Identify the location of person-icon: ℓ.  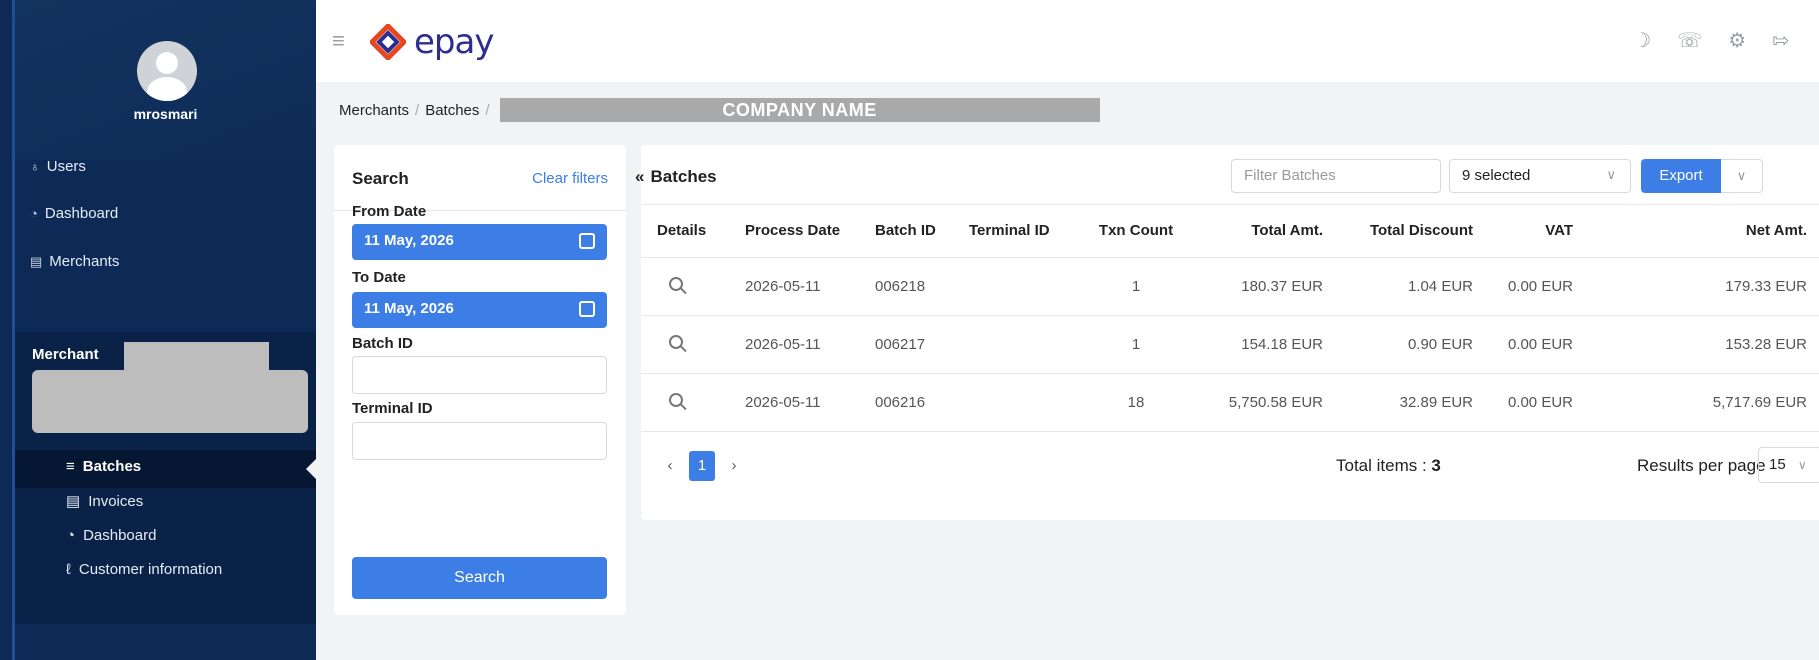
(68, 569).